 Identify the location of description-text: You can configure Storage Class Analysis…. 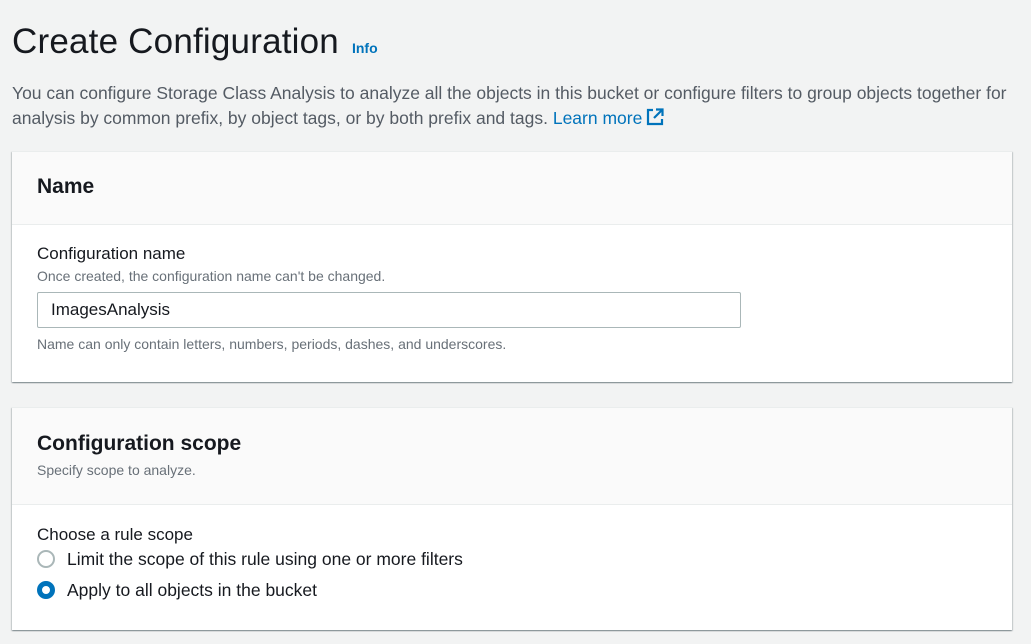
(509, 105).